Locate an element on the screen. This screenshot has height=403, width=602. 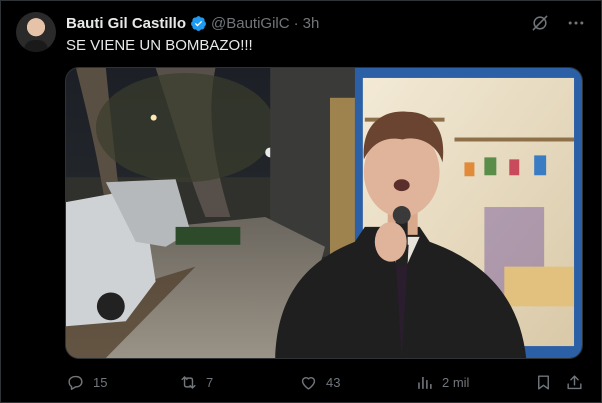
tweet-header: Bauti Gil Castillo @BautiGilC · 3h is located at coordinates (192, 23).